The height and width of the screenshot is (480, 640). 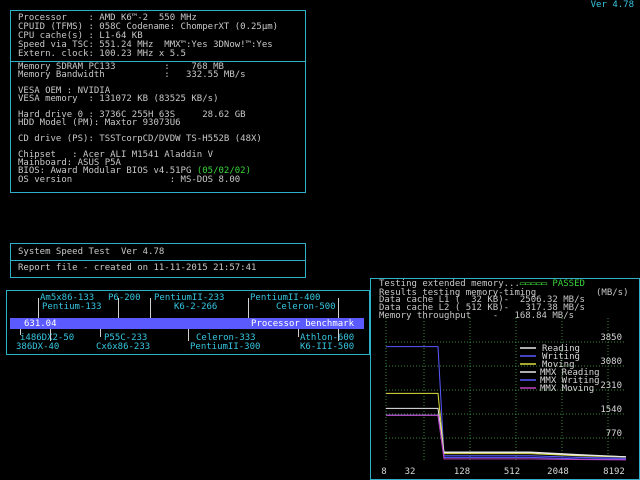 I want to click on chart-x-tick: 8192, so click(x=614, y=472).